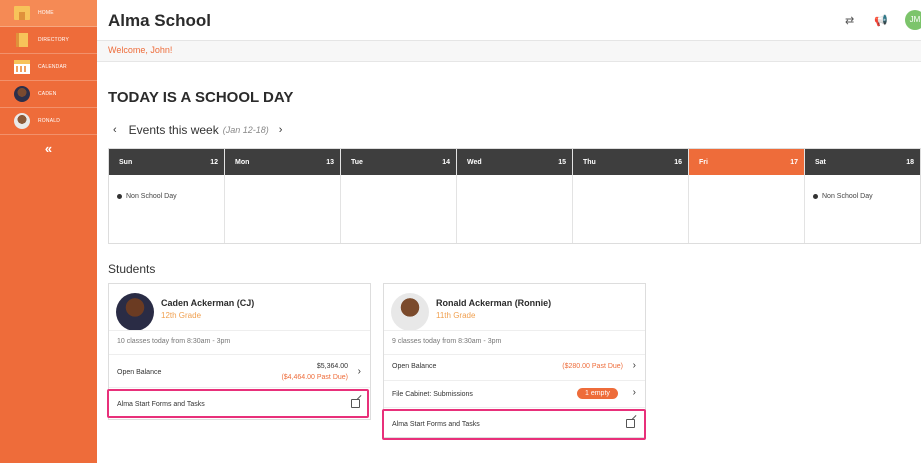 Image resolution: width=921 pixels, height=463 pixels. Describe the element at coordinates (747, 196) in the screenshot. I see `day-column-today: Fri 17` at that location.